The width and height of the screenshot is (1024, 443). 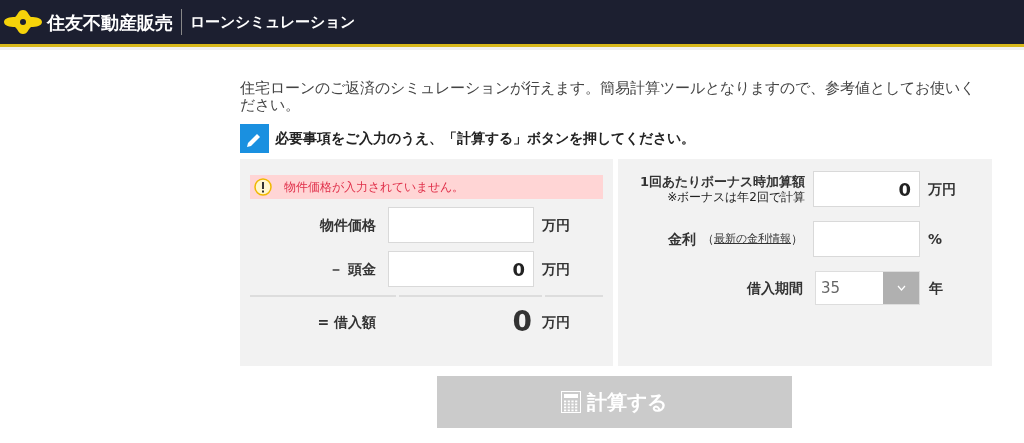 What do you see at coordinates (522, 322) in the screenshot?
I see `loan-amount-value: 0` at bounding box center [522, 322].